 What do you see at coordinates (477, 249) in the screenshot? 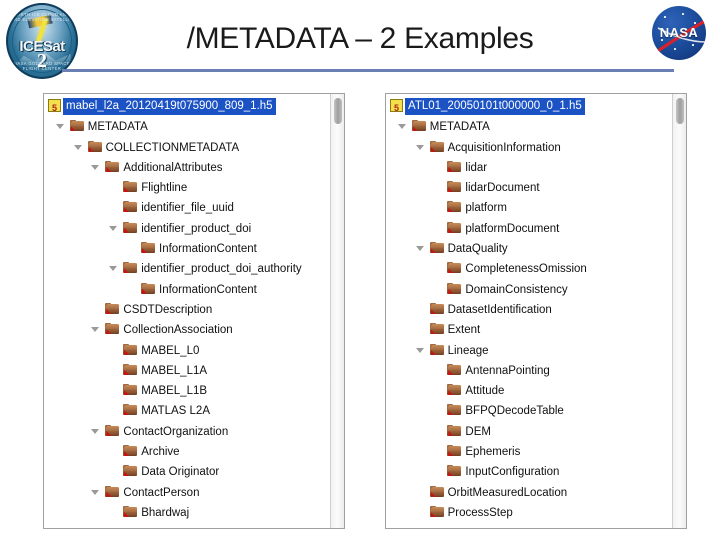
I see `tree-node-label: DataQuality` at bounding box center [477, 249].